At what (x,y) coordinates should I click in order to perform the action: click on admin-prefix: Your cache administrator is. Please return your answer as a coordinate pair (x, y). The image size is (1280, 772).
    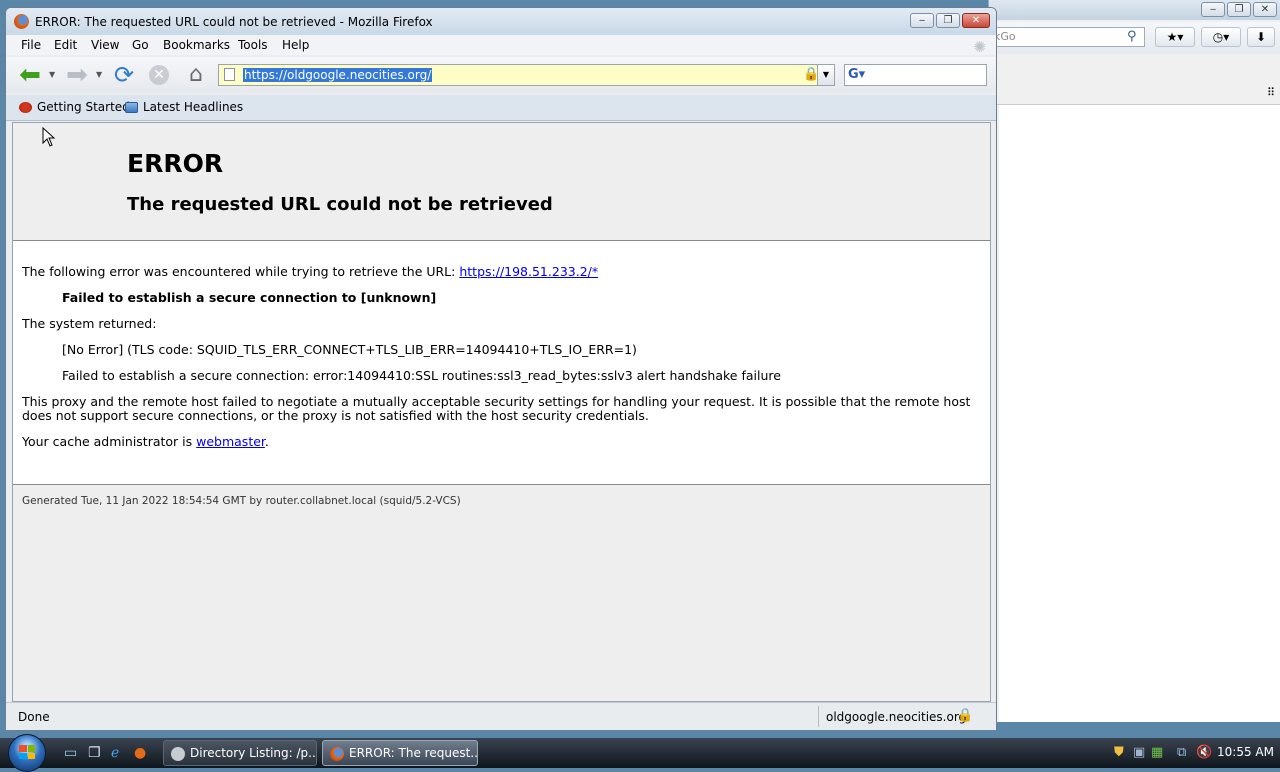
    Looking at the image, I should click on (109, 441).